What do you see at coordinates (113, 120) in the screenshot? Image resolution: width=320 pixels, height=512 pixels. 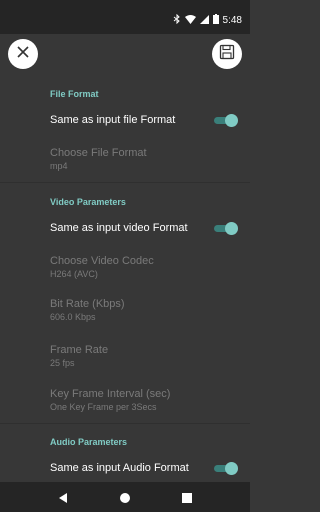 I see `same-as-input-file-format-label: Same as input file Format` at bounding box center [113, 120].